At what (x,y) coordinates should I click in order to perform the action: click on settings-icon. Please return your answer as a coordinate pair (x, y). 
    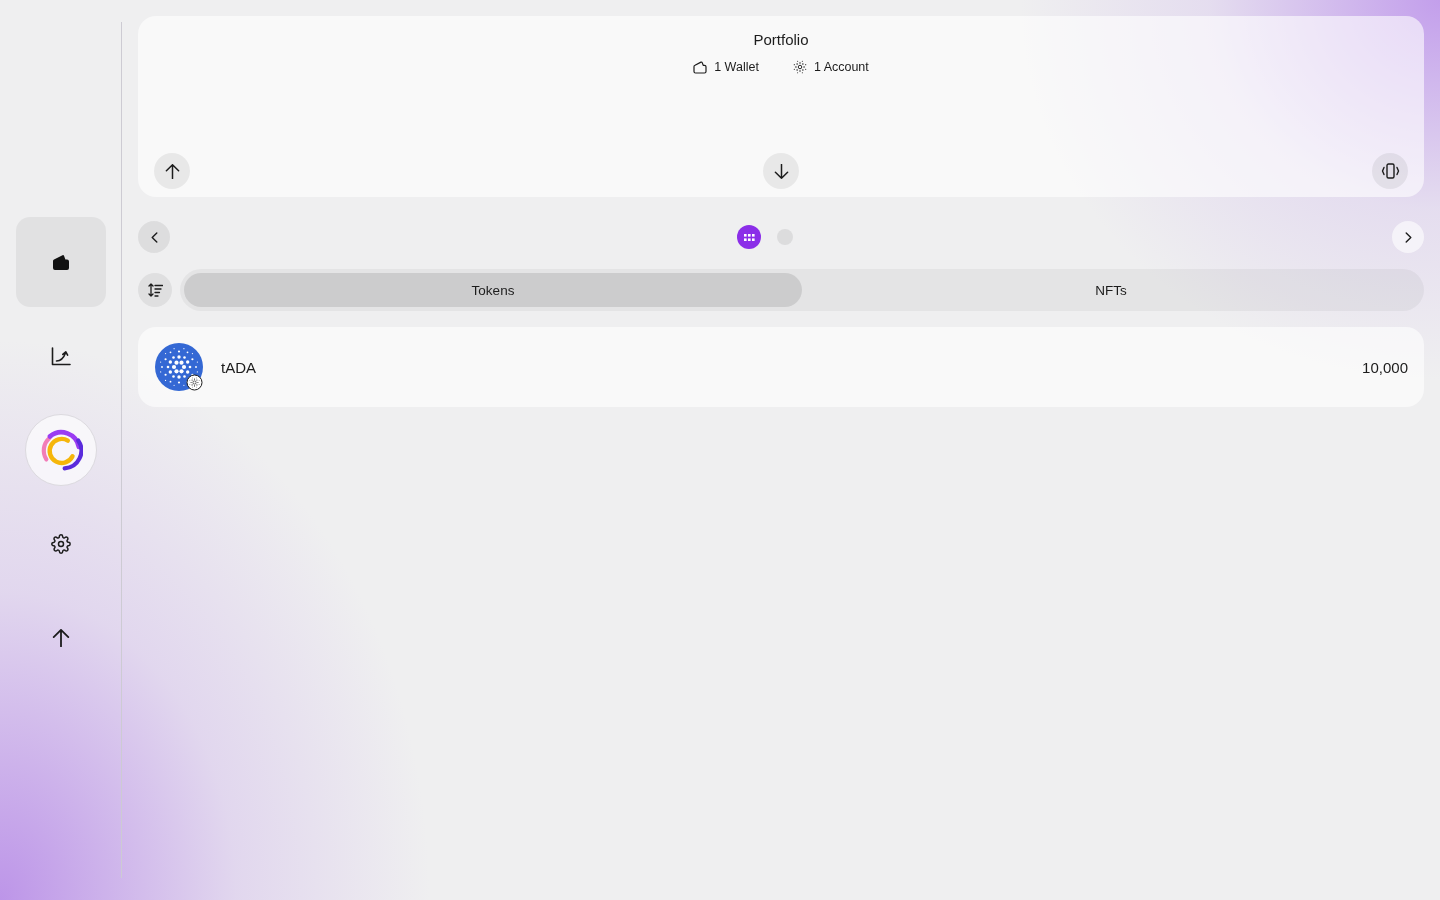
    Looking at the image, I should click on (60, 544).